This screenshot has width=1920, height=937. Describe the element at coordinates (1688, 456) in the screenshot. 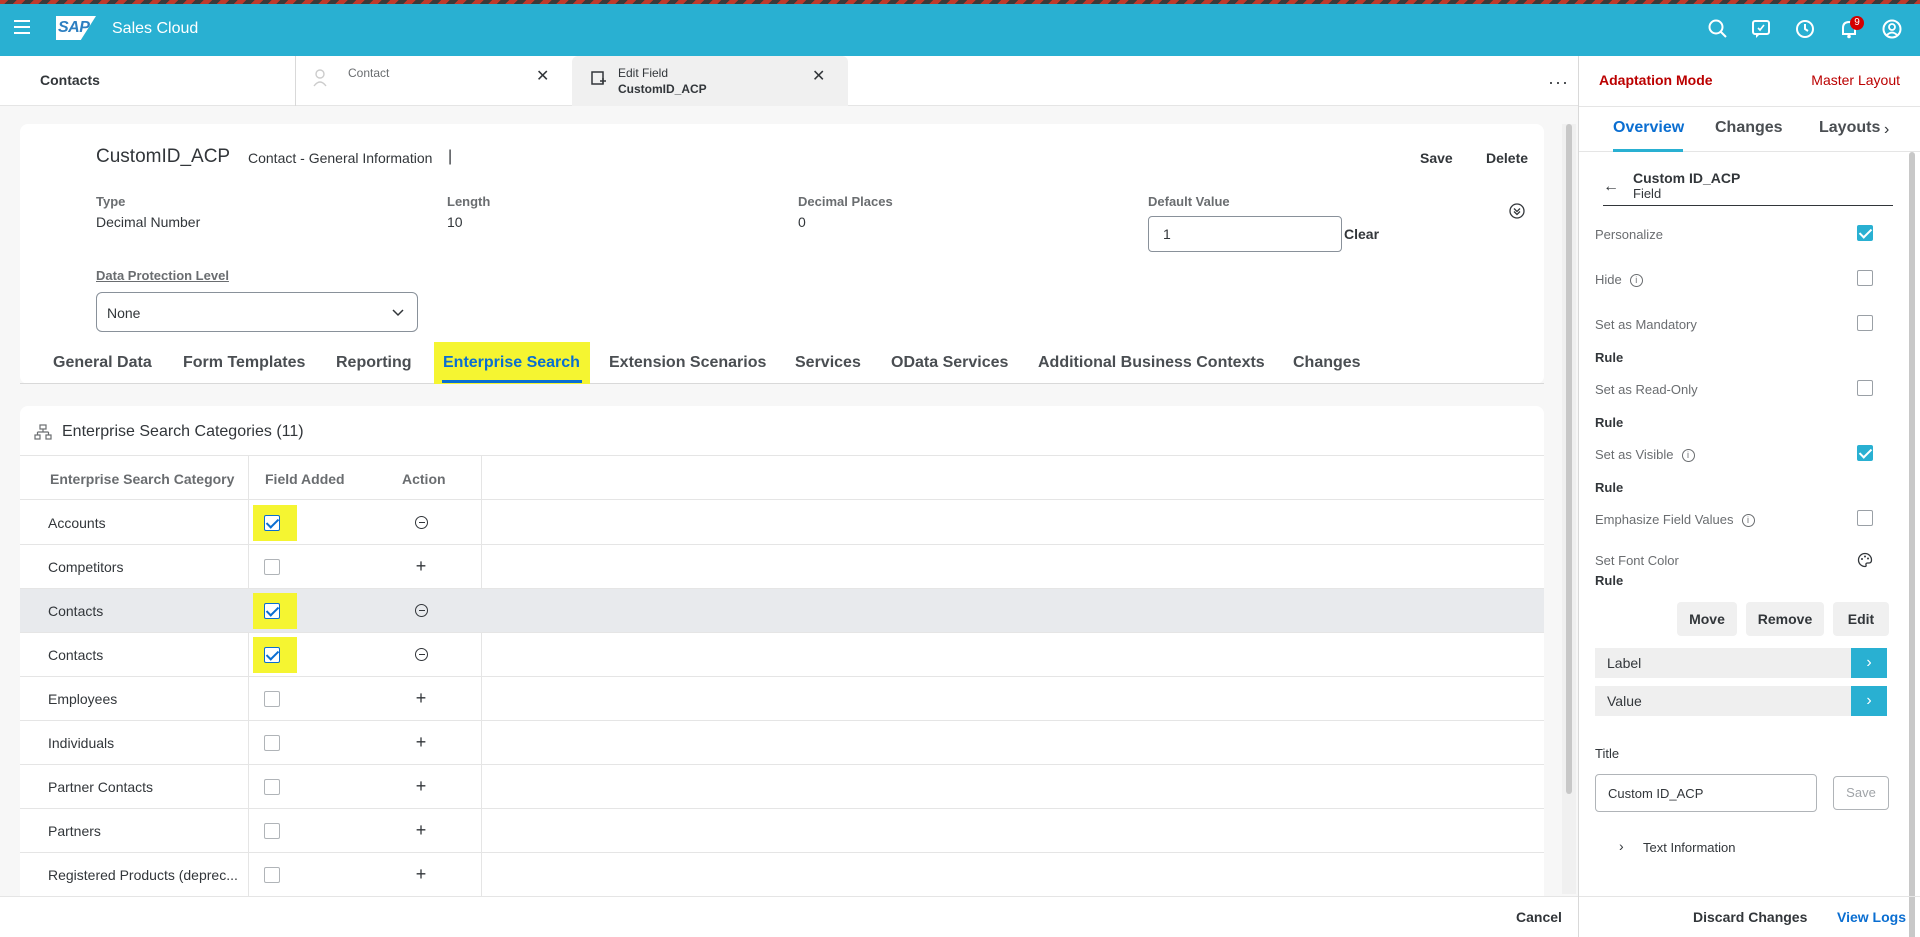

I see `info-icon: i` at that location.